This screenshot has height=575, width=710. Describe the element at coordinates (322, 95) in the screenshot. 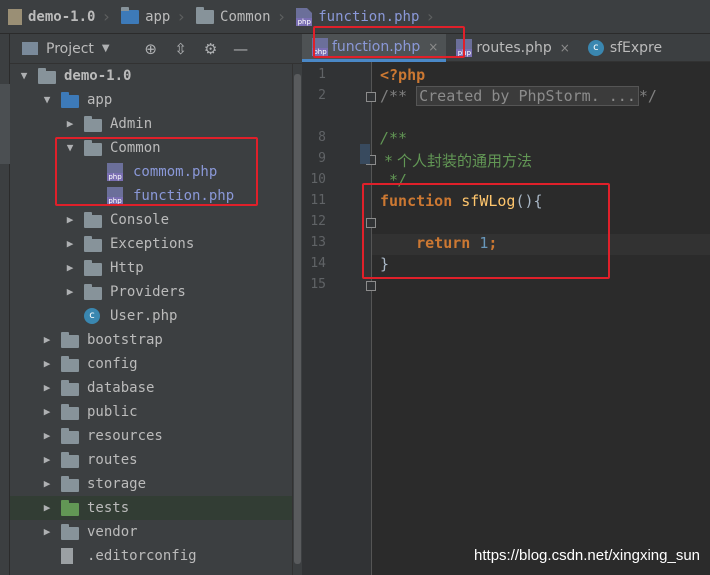

I see `line-number: 2` at that location.